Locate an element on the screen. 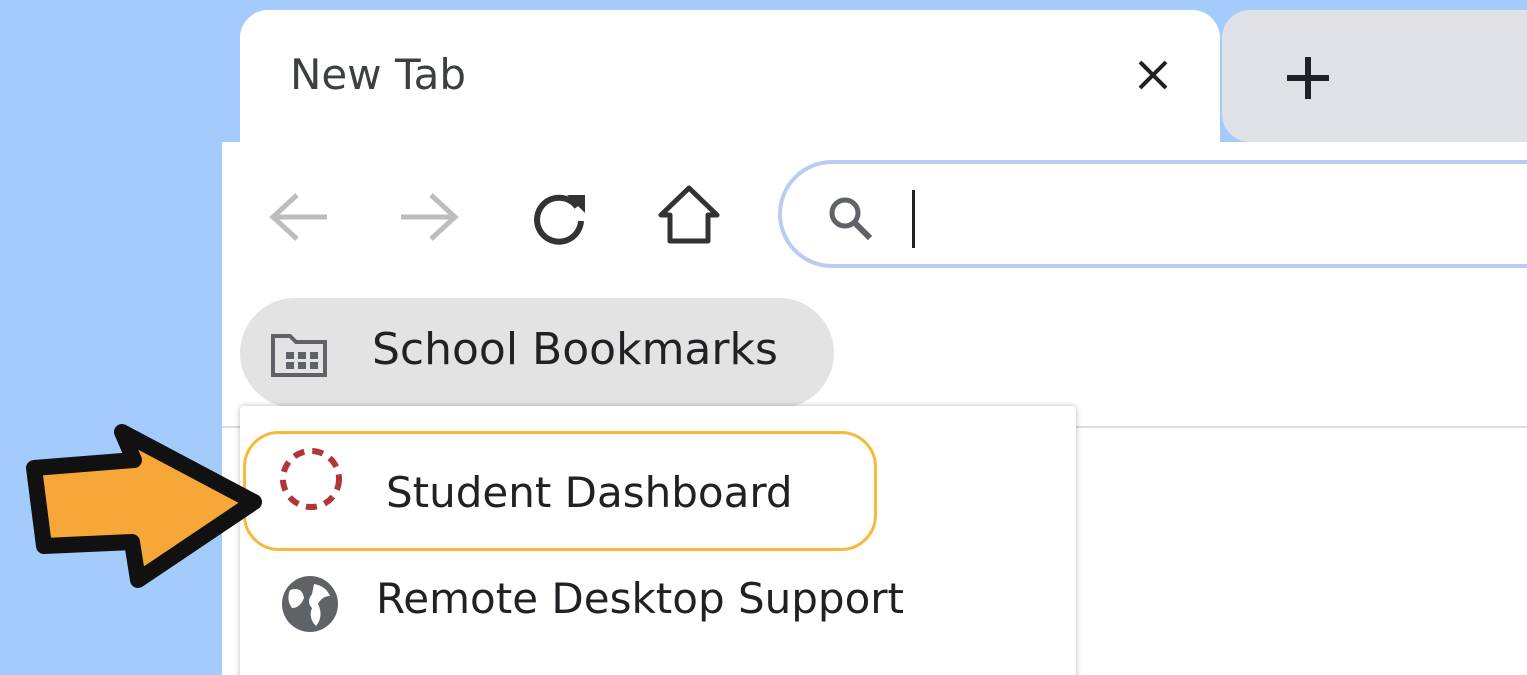 The width and height of the screenshot is (1527, 675). home-button is located at coordinates (689, 215).